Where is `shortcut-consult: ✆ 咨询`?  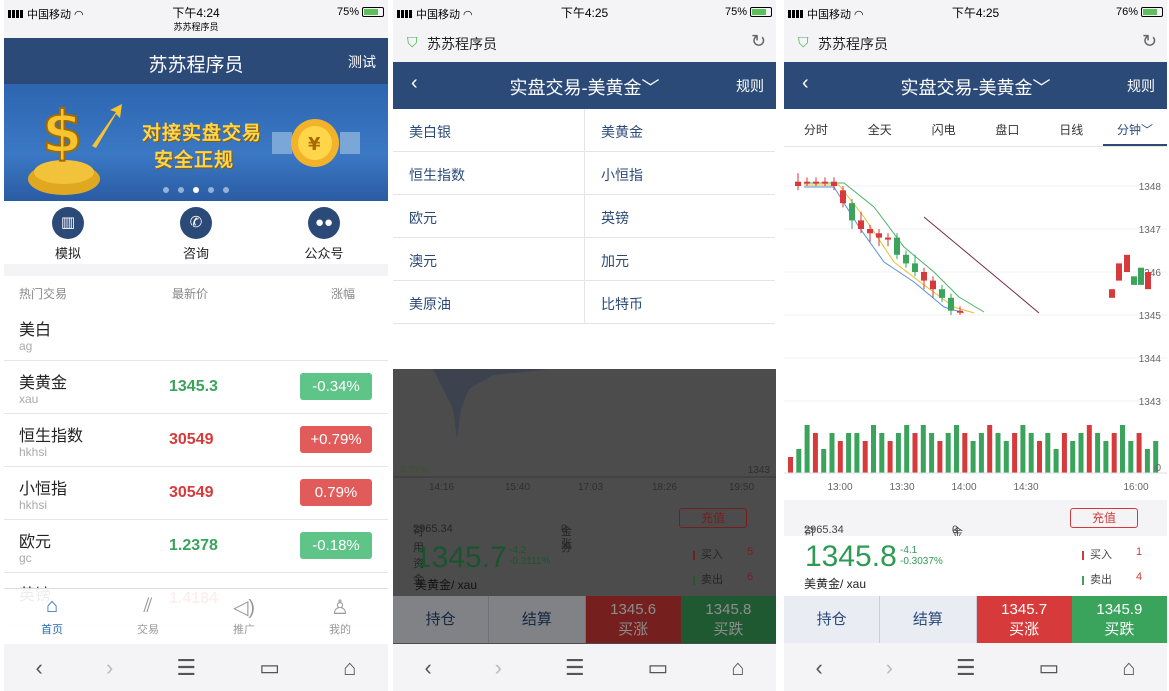
shortcut-consult: ✆ 咨询 is located at coordinates (196, 232).